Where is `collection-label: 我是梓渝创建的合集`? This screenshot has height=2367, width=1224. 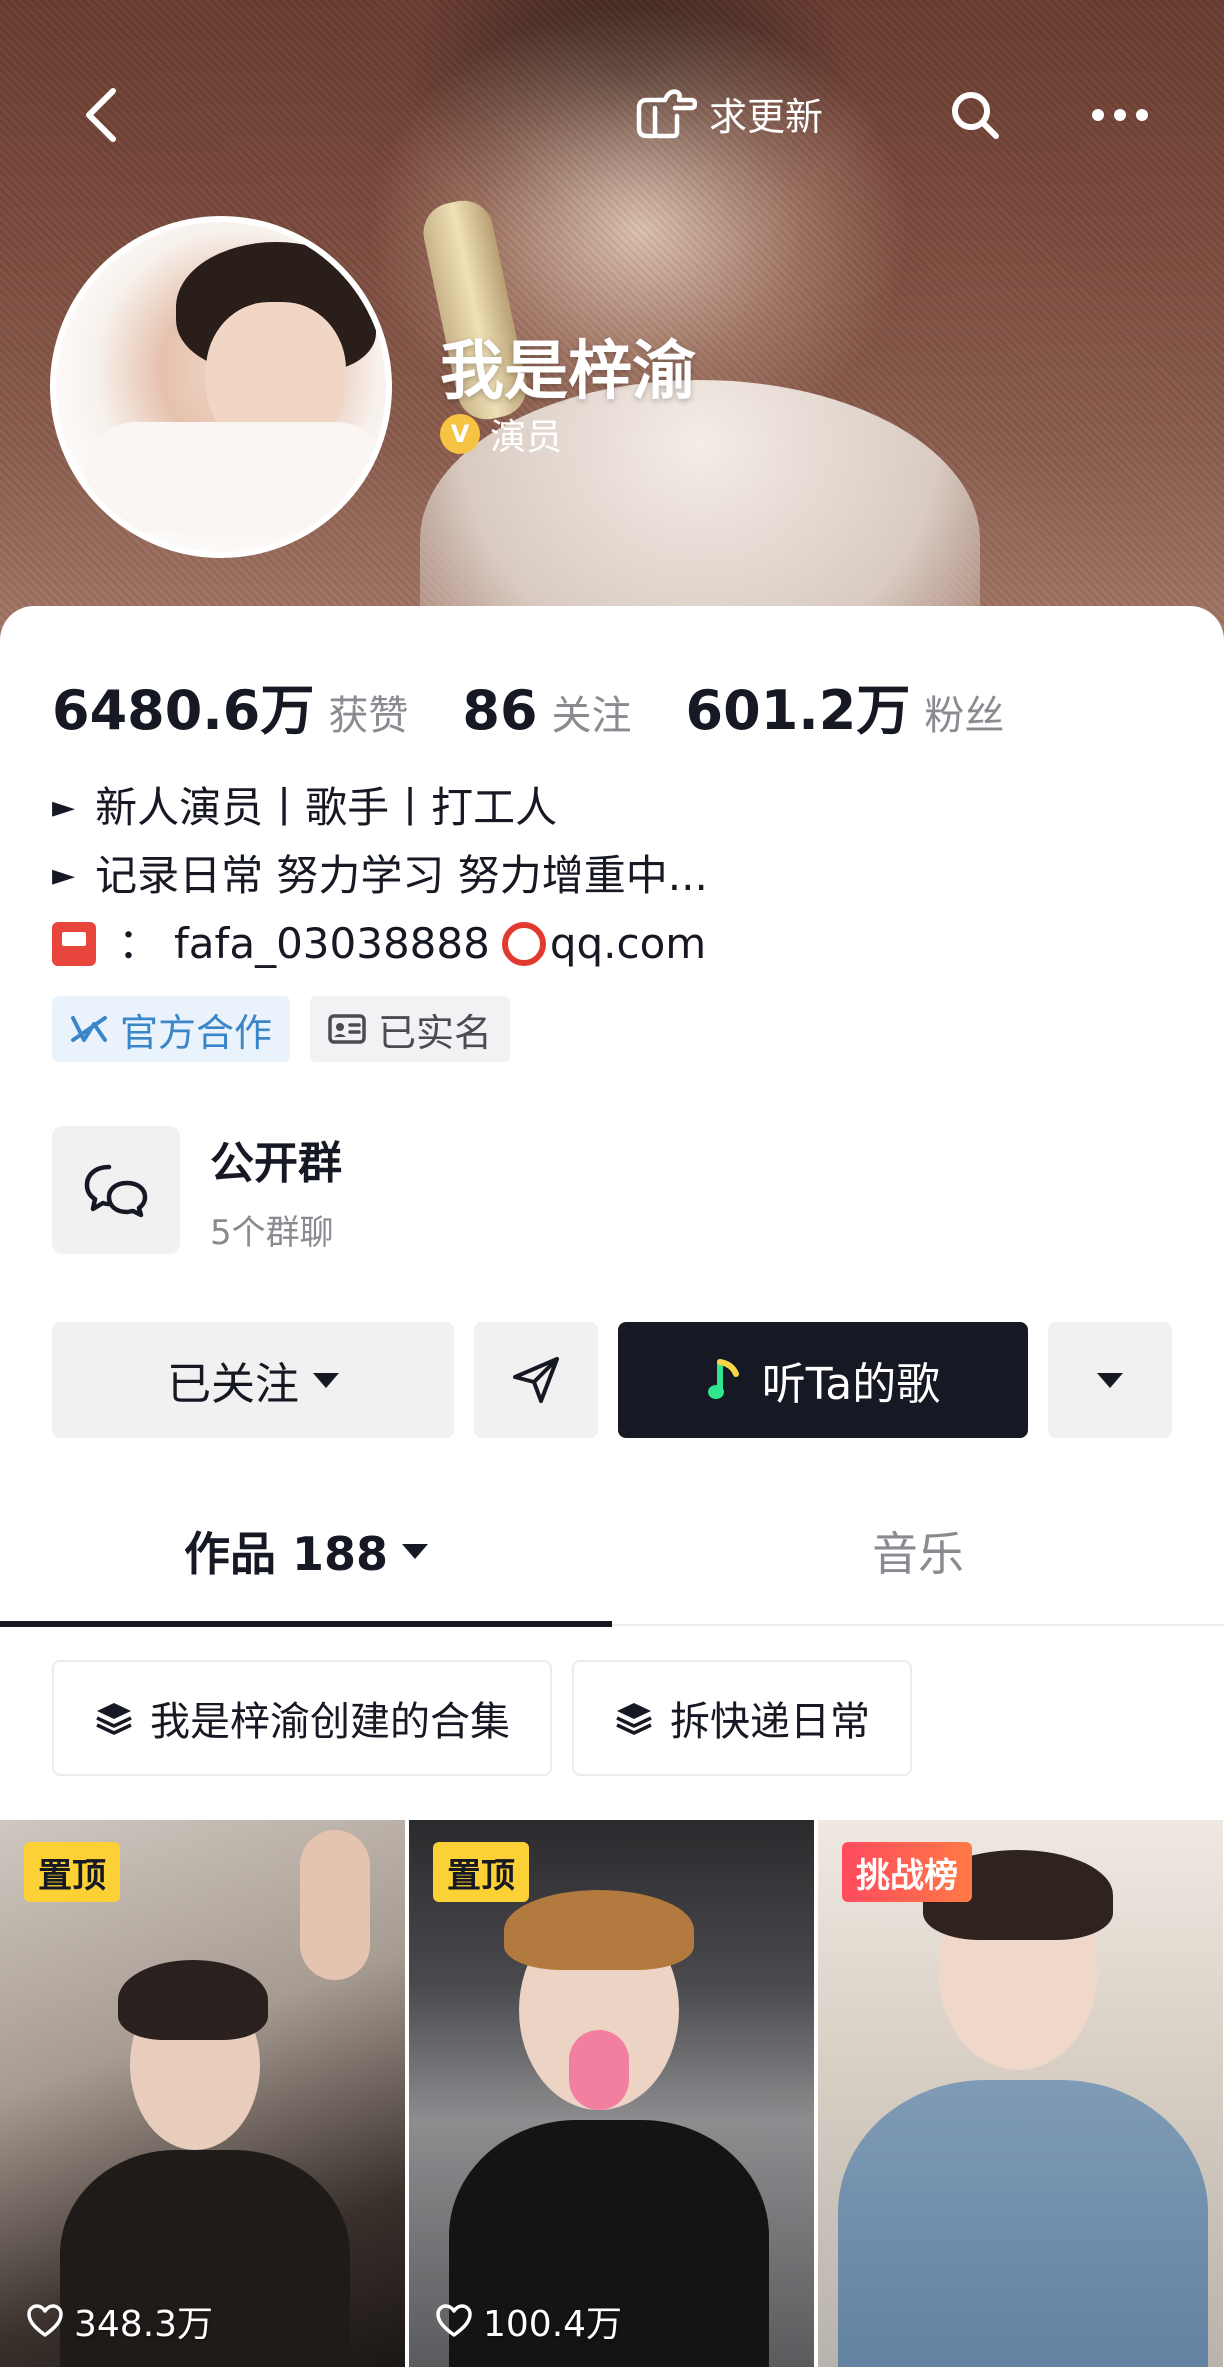
collection-label: 我是梓渝创建的合集 is located at coordinates (330, 1722).